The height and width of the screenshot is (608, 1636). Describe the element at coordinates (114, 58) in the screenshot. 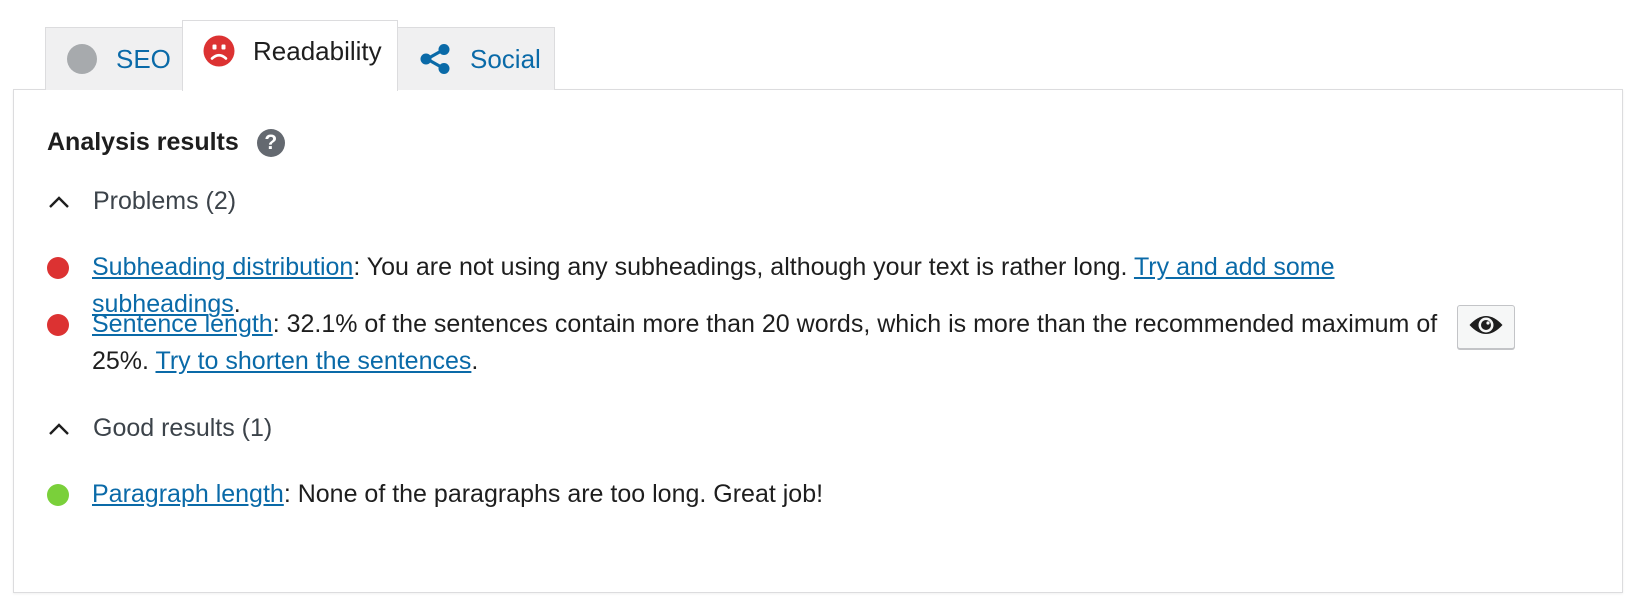

I see `tab-seo: SEO` at that location.